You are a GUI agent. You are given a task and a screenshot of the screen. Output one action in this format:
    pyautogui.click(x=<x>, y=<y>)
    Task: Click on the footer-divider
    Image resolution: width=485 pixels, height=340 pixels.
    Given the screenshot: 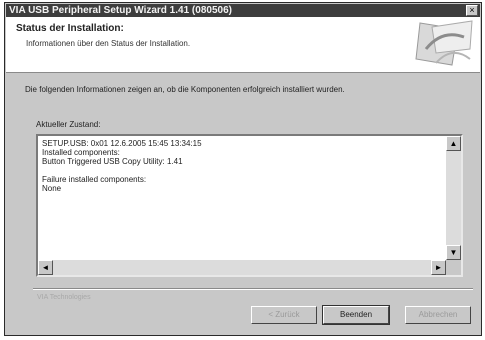 What is the action you would take?
    pyautogui.click(x=253, y=289)
    